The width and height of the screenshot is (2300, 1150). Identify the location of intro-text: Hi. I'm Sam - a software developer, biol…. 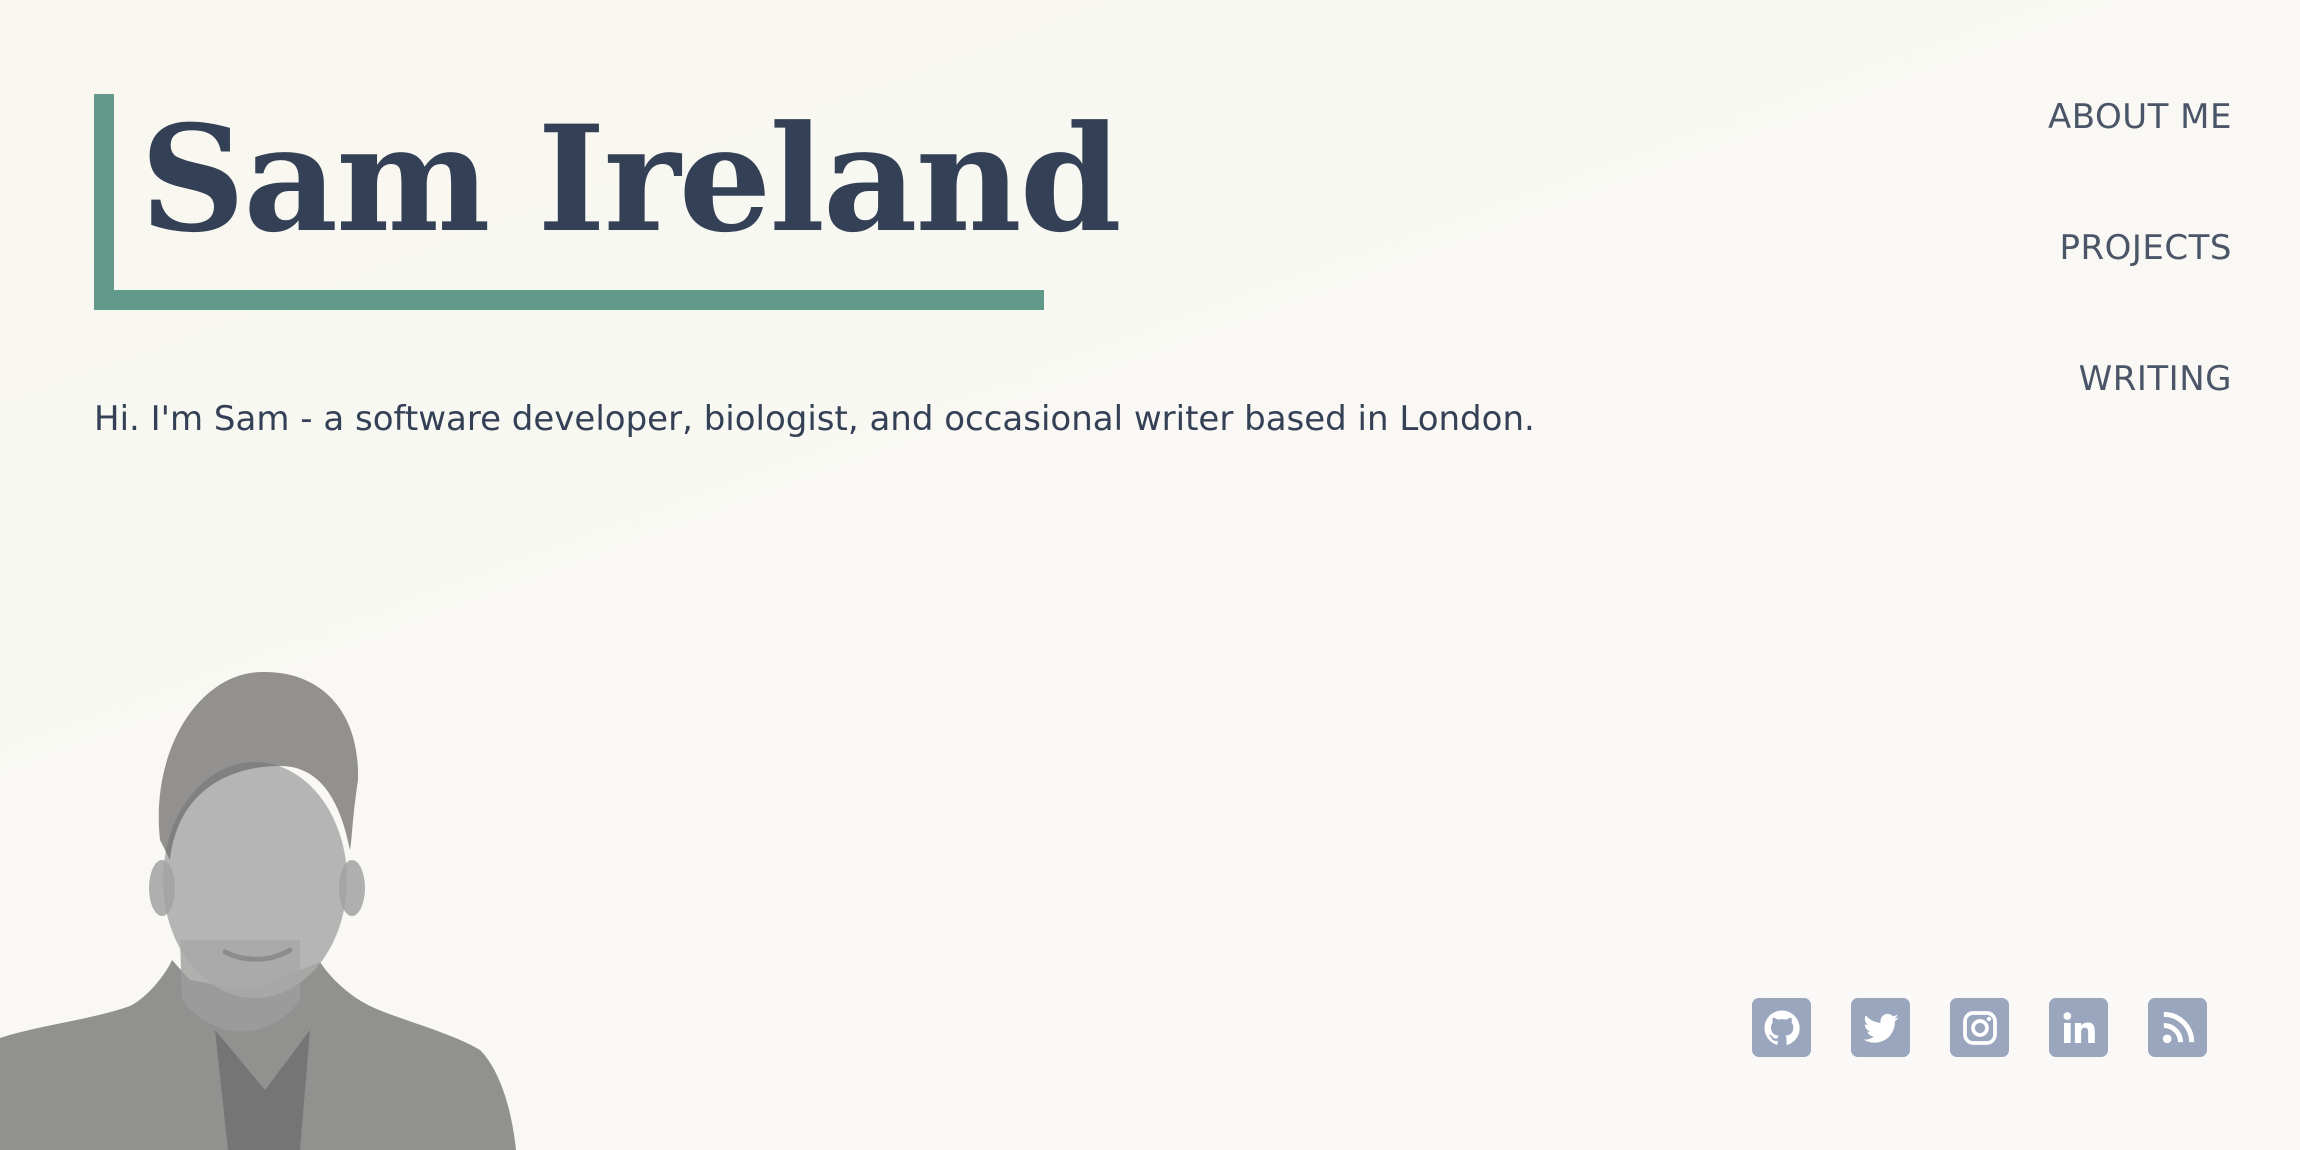
(814, 419).